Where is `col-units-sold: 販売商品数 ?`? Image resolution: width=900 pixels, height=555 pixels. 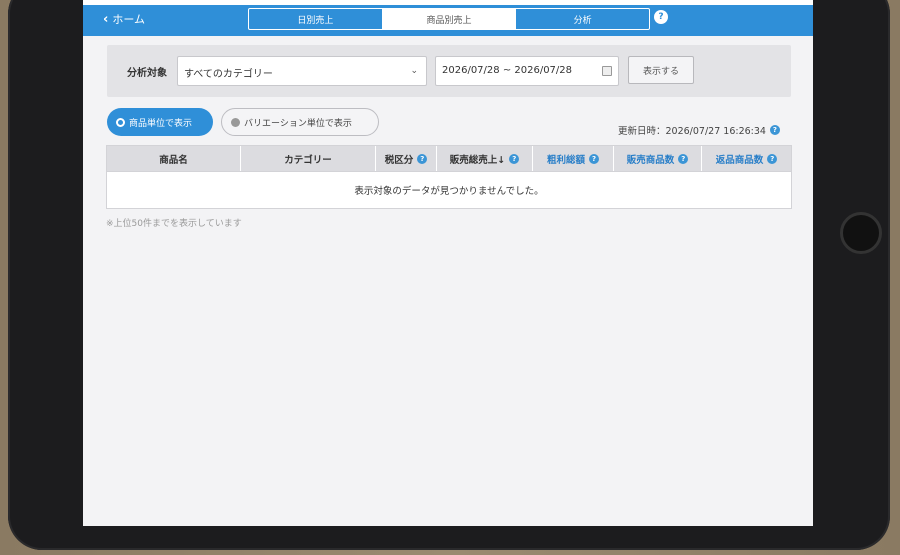 col-units-sold: 販売商品数 ? is located at coordinates (658, 158).